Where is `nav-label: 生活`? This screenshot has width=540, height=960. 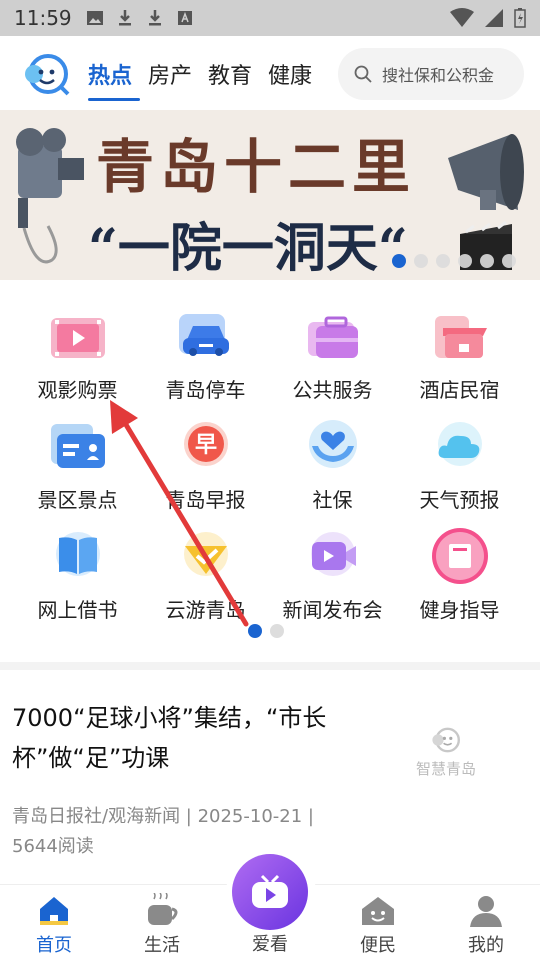
nav-label: 生活 is located at coordinates (162, 945).